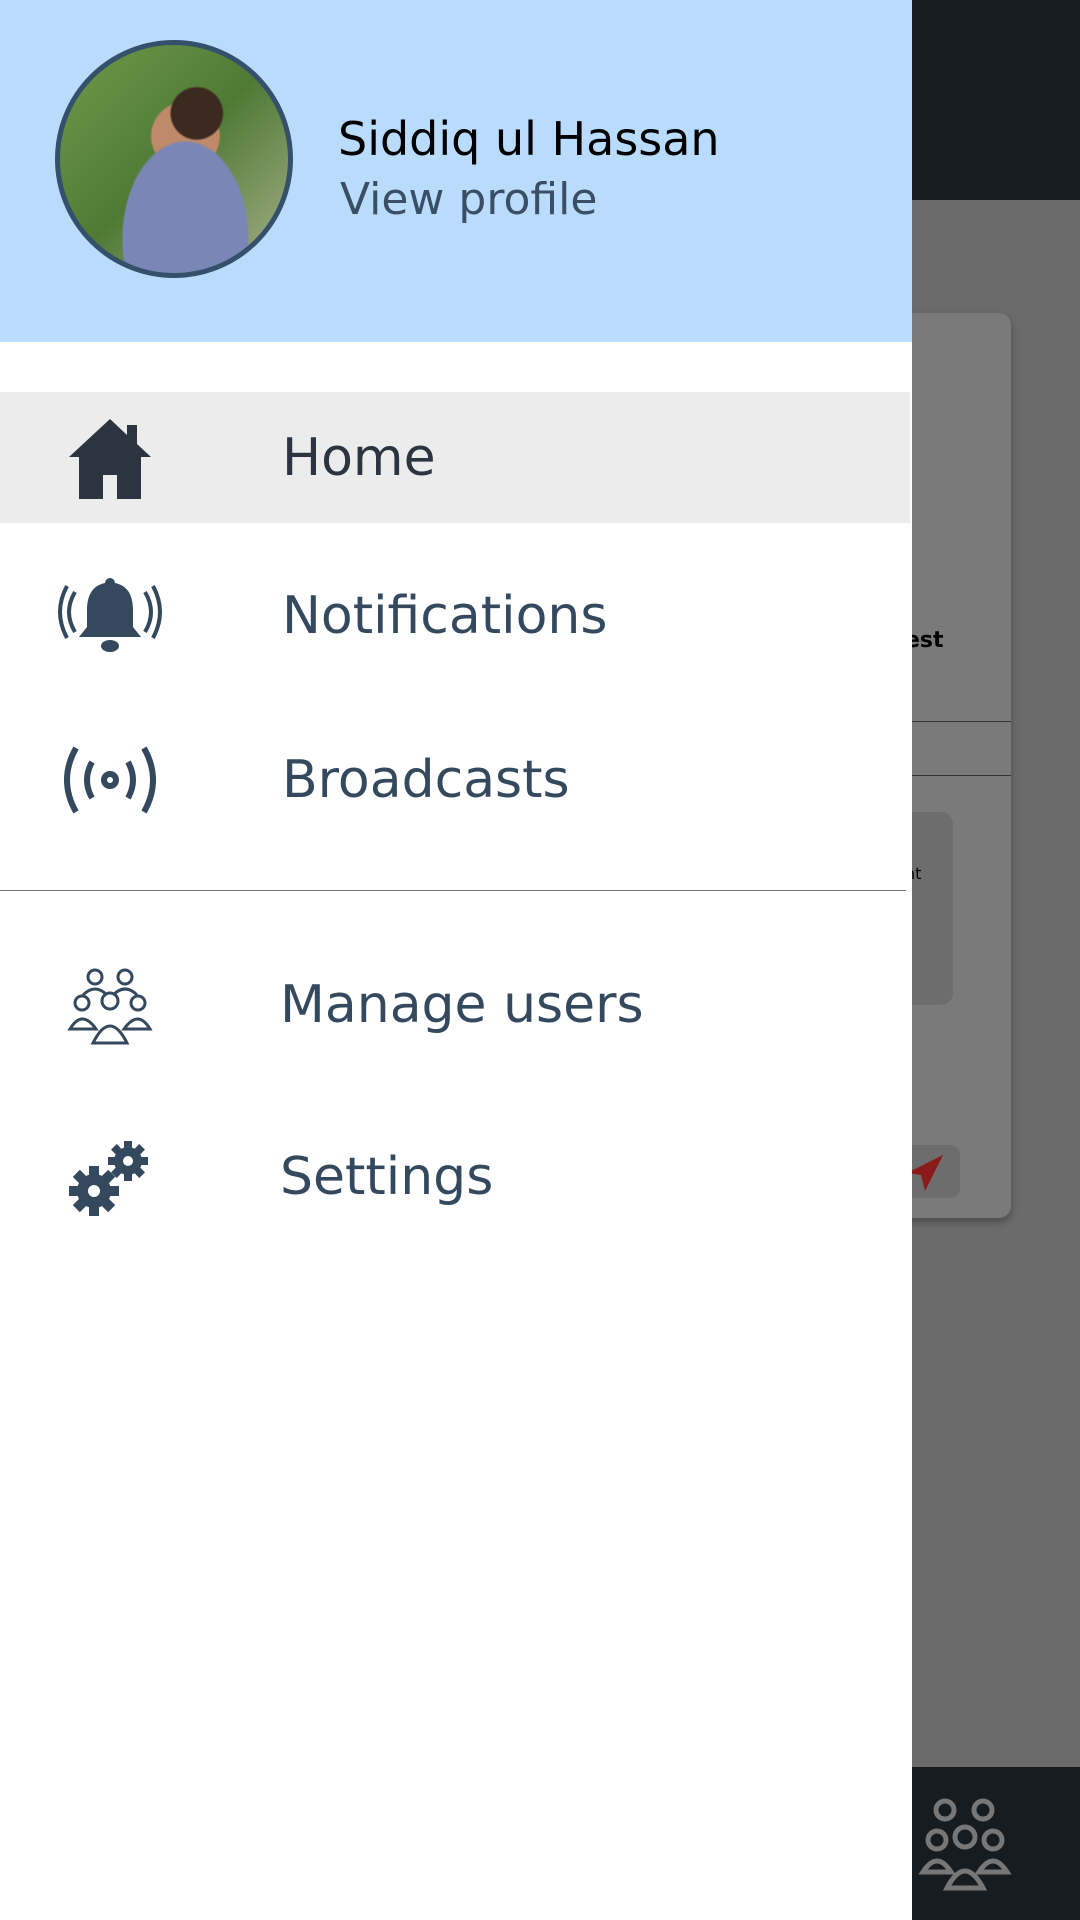  Describe the element at coordinates (462, 1004) in the screenshot. I see `menu-label: Manage users` at that location.